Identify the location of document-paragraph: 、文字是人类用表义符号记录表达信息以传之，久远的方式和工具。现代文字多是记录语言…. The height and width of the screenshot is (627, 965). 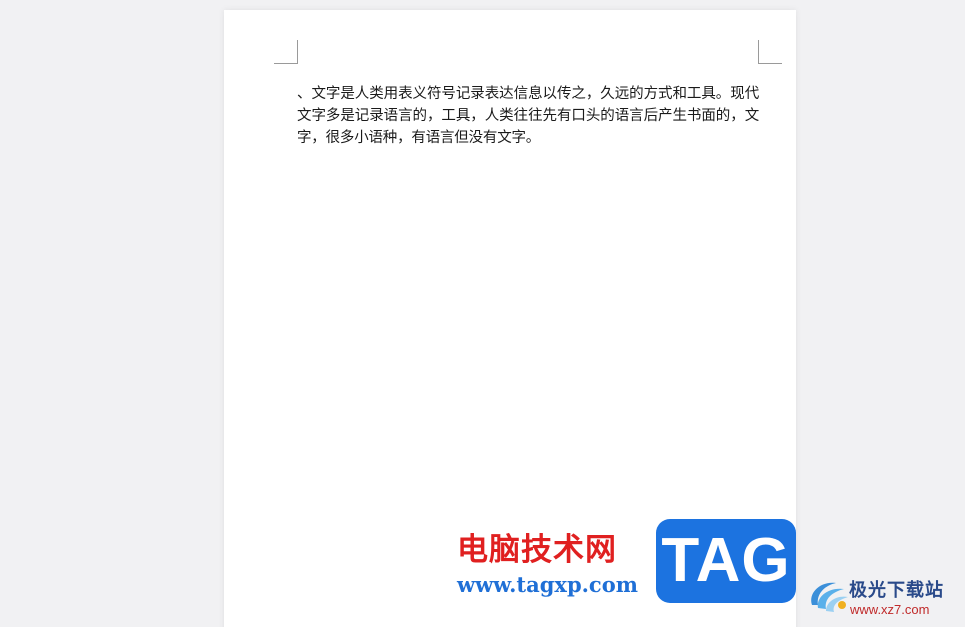
(528, 116).